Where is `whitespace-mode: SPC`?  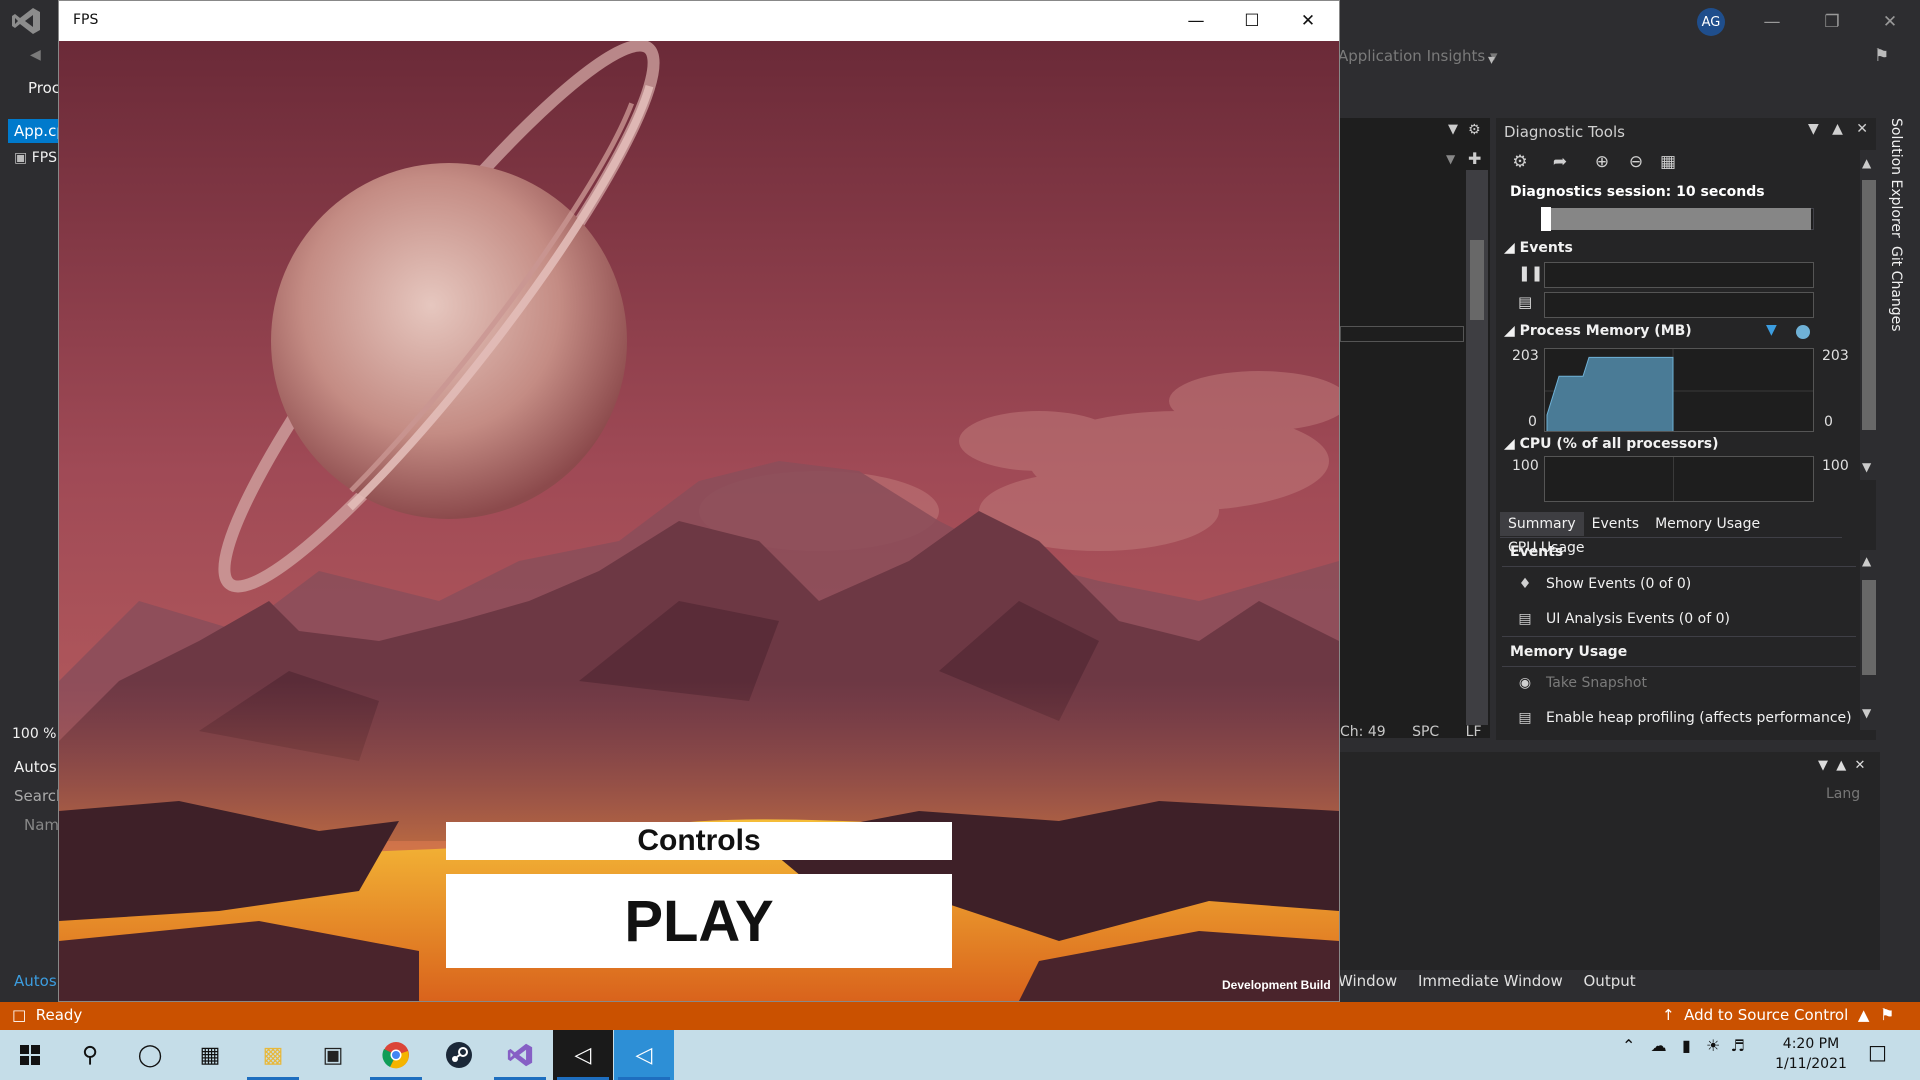
whitespace-mode: SPC is located at coordinates (1425, 732).